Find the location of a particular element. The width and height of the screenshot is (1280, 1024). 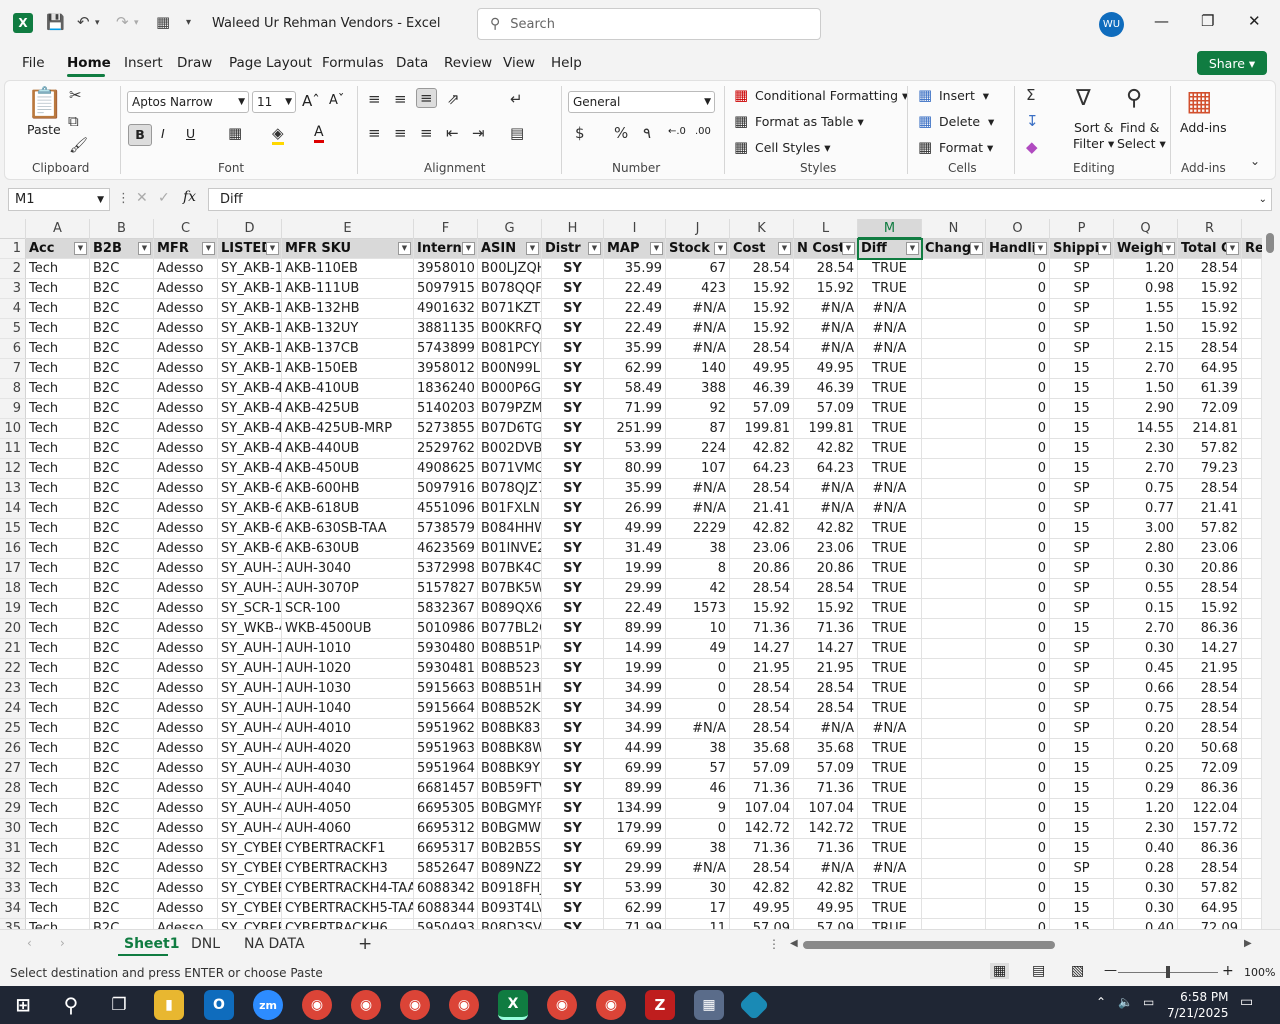

cell-j21: 49 is located at coordinates (698, 649).